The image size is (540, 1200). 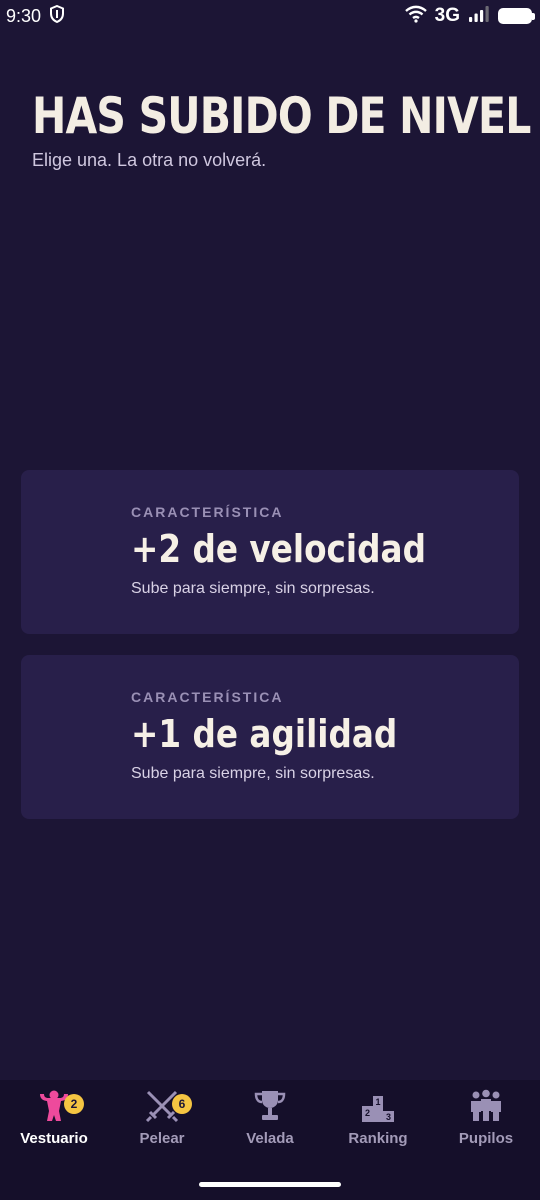 I want to click on card-title: +2 de velocidad, so click(x=278, y=549).